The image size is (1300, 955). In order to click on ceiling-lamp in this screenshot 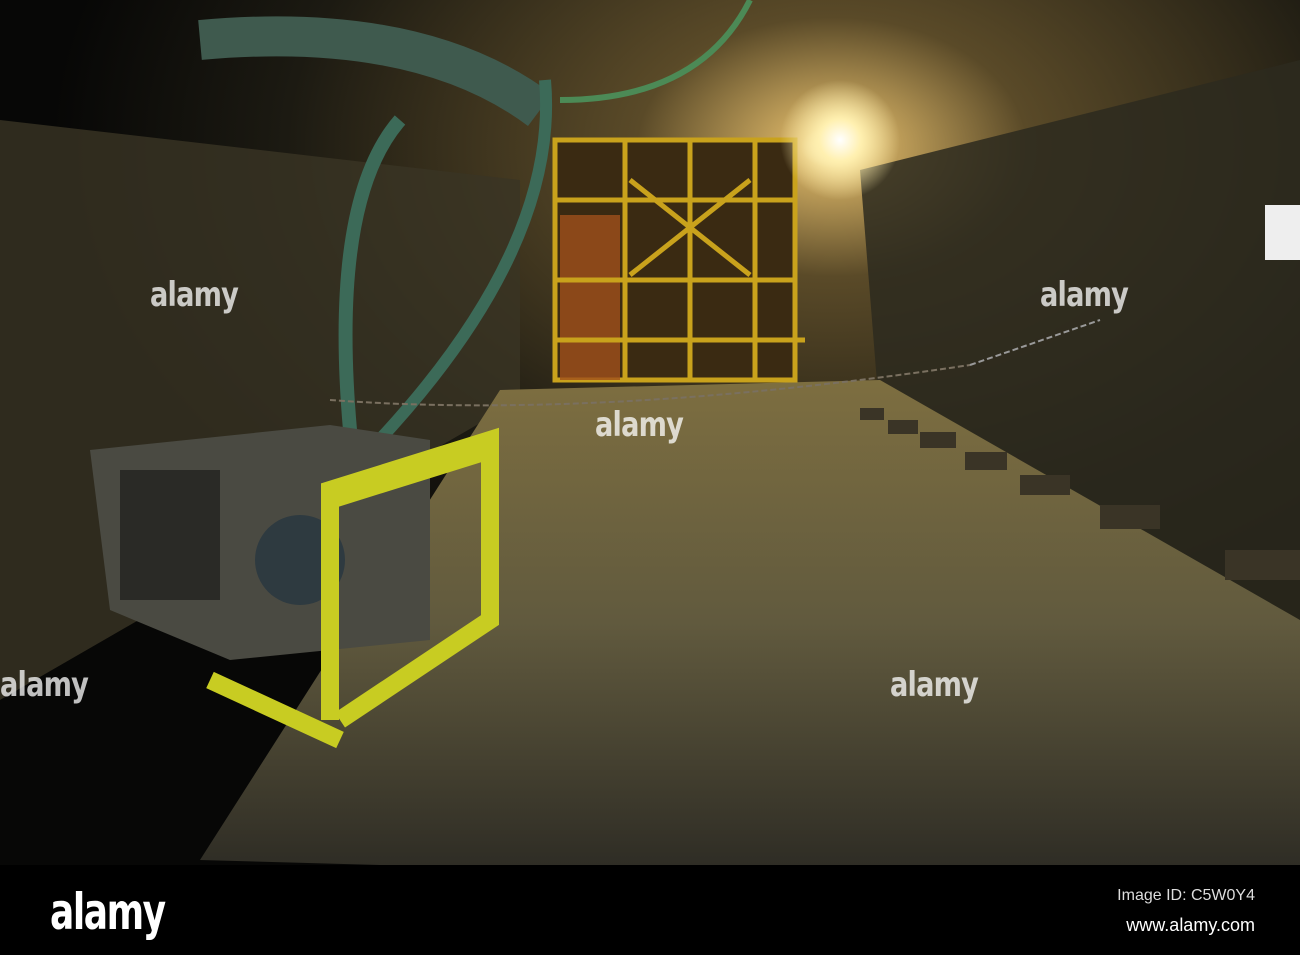, I will do `click(840, 140)`.